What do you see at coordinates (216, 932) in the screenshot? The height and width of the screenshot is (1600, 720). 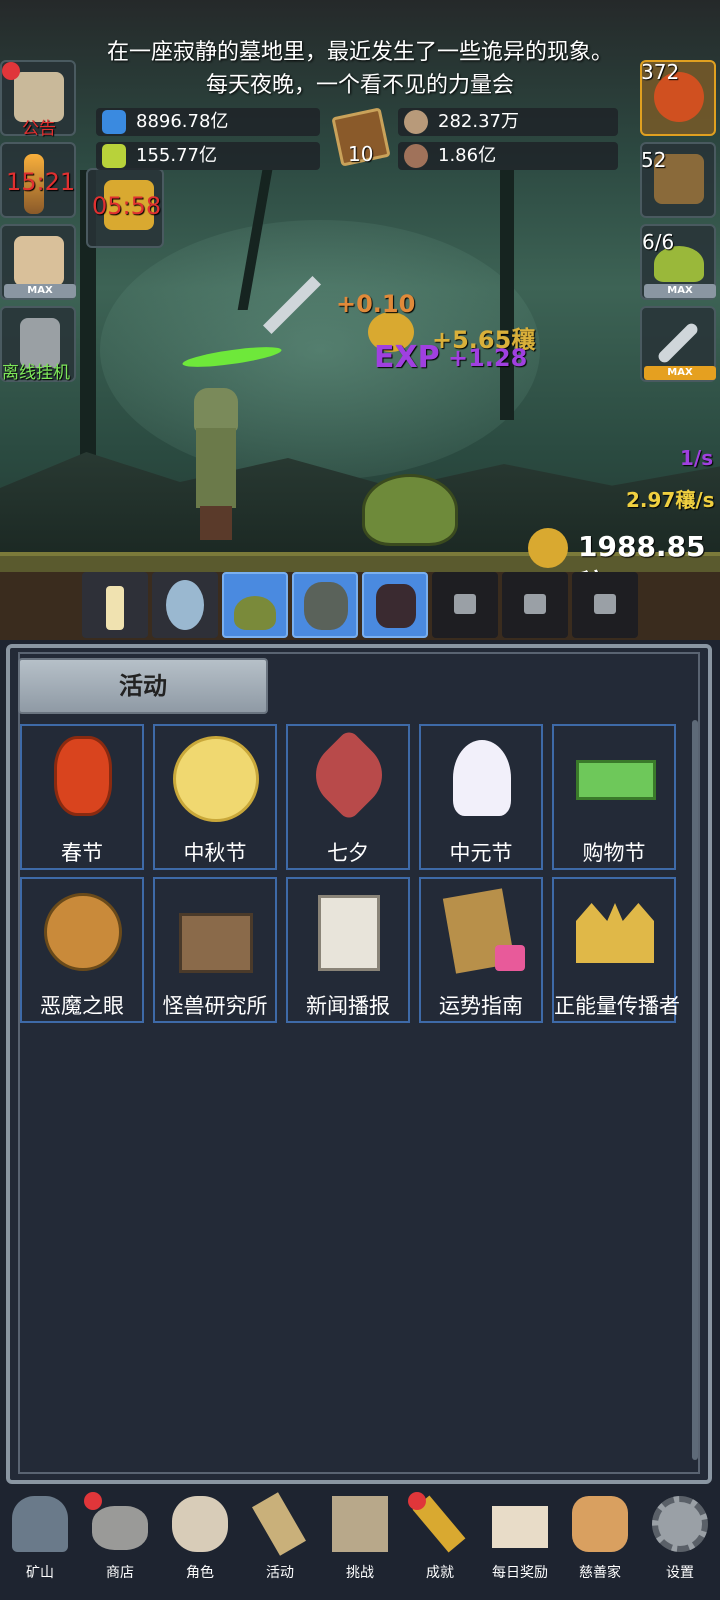 I see `lab-icon` at bounding box center [216, 932].